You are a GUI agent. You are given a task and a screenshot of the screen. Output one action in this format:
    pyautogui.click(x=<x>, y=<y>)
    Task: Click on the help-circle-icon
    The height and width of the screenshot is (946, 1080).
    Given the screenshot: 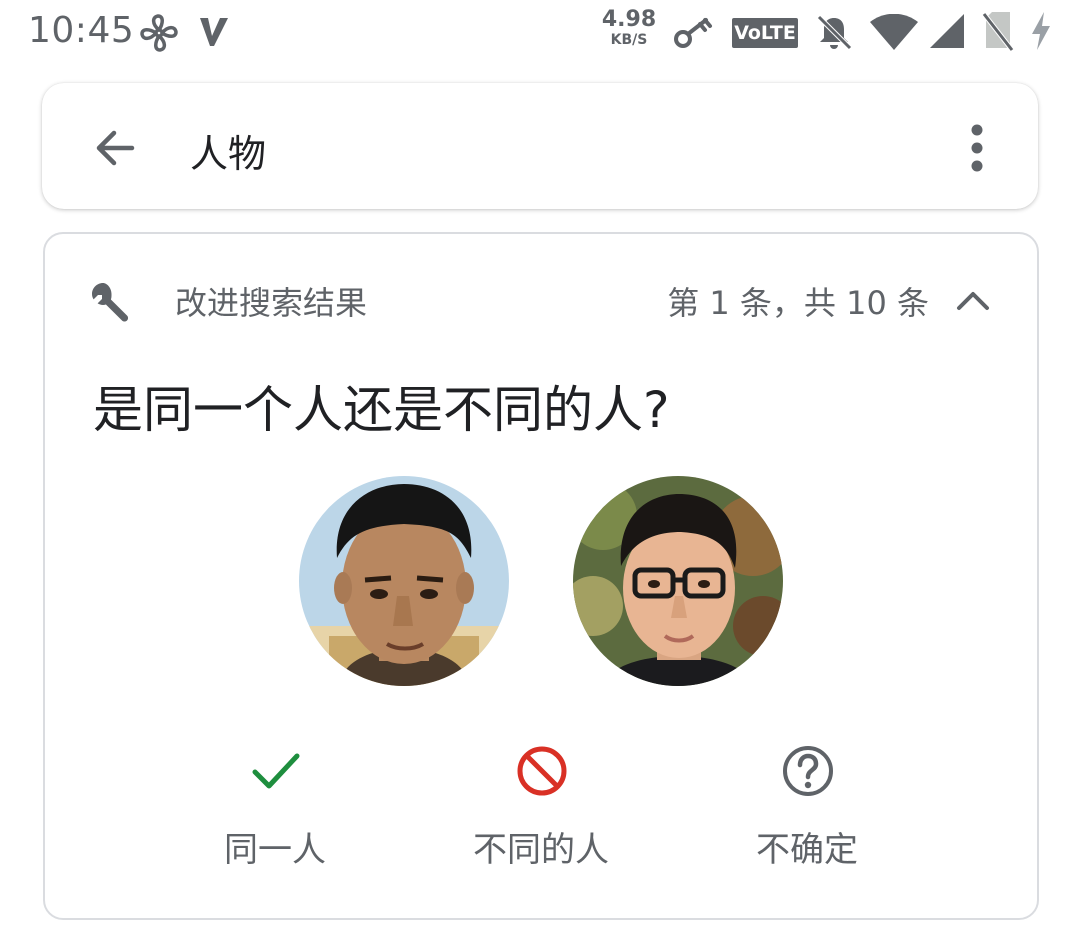 What is the action you would take?
    pyautogui.click(x=808, y=771)
    